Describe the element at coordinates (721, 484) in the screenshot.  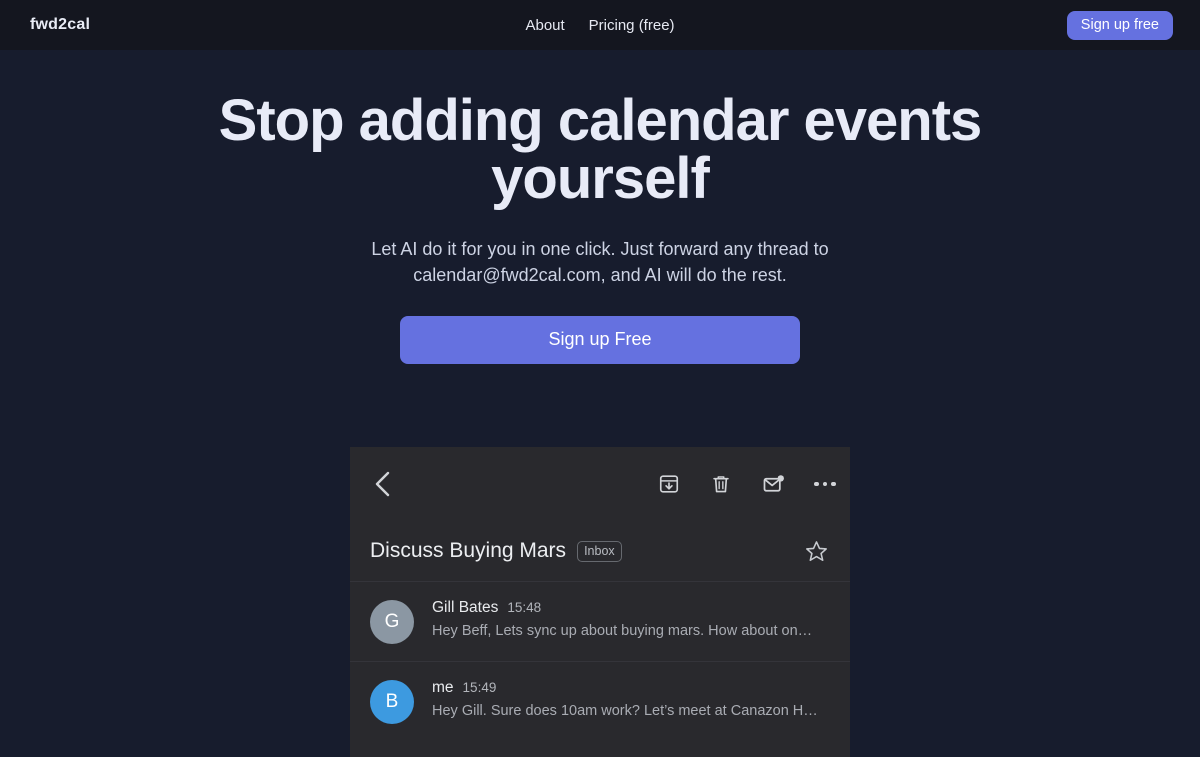
I see `trash-icon` at that location.